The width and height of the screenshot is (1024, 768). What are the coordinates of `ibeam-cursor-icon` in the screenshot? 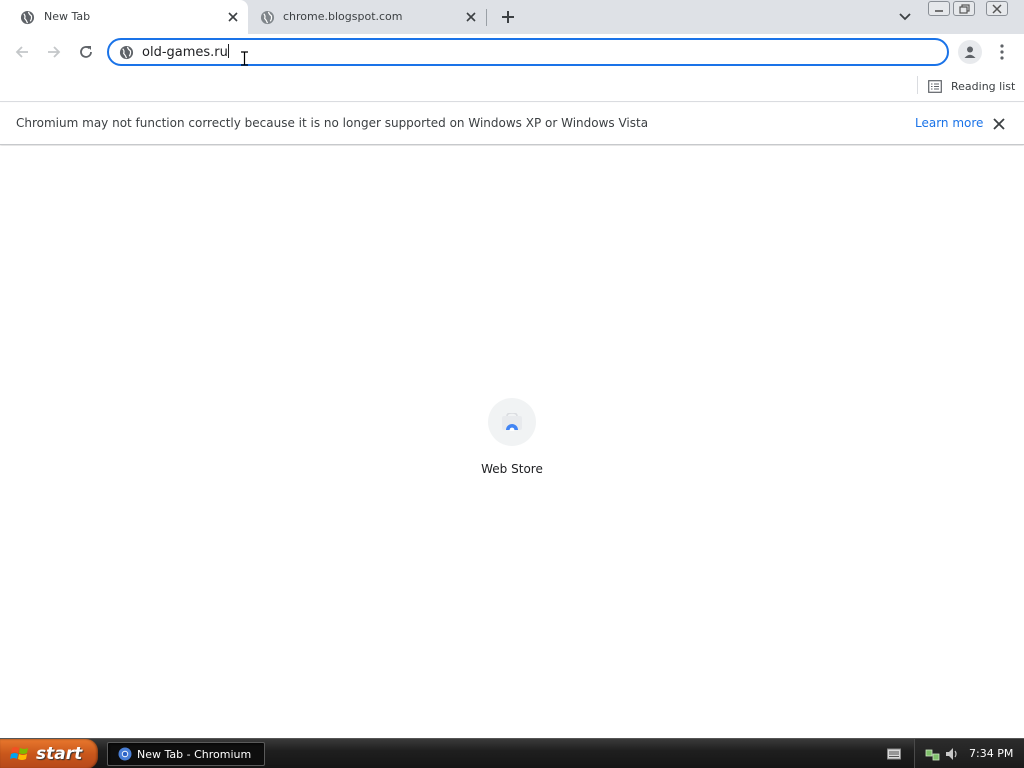 It's located at (244, 58).